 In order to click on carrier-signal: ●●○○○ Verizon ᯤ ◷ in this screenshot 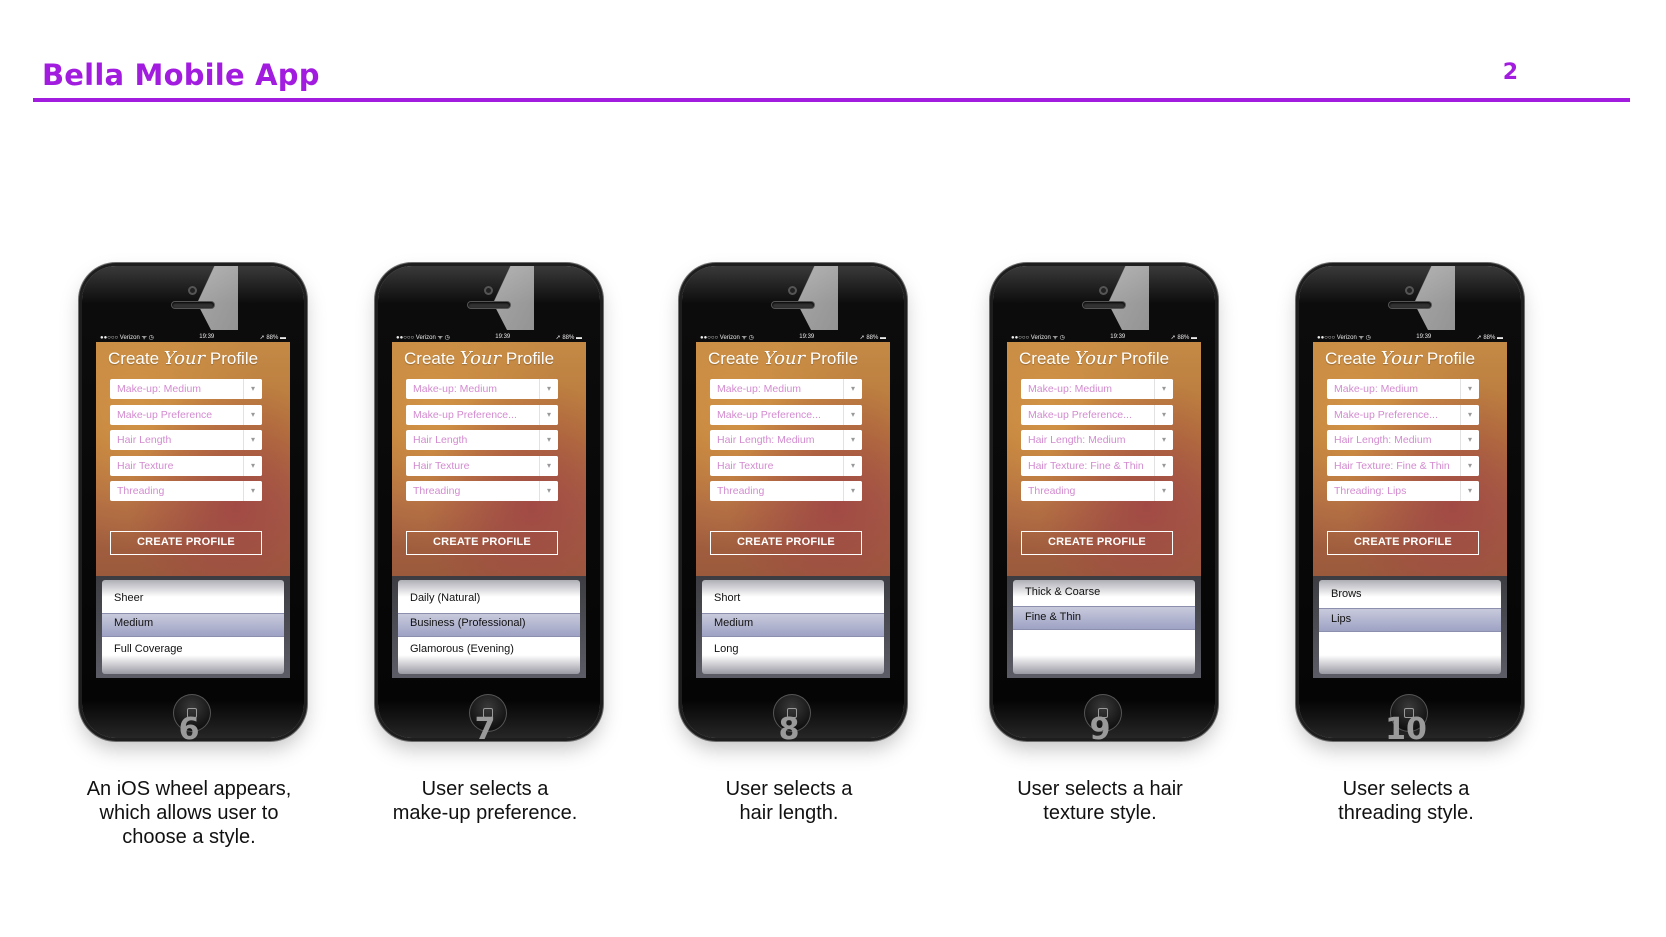, I will do `click(1038, 338)`.